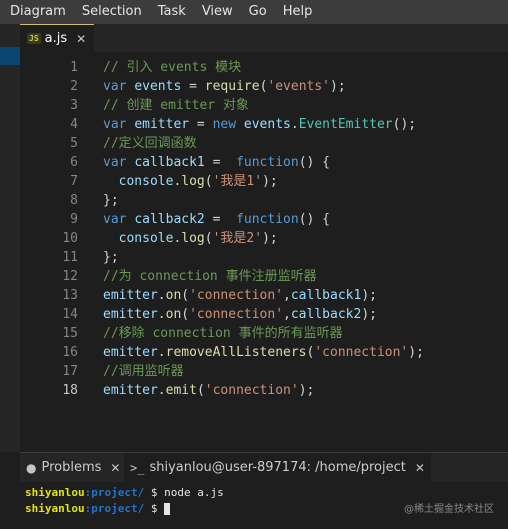  I want to click on line-number: 10, so click(70, 238).